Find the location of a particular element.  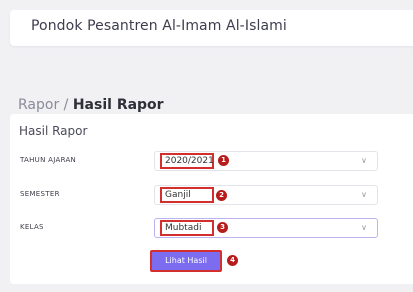

select-kelas: Mubtadi ∨ is located at coordinates (266, 228).